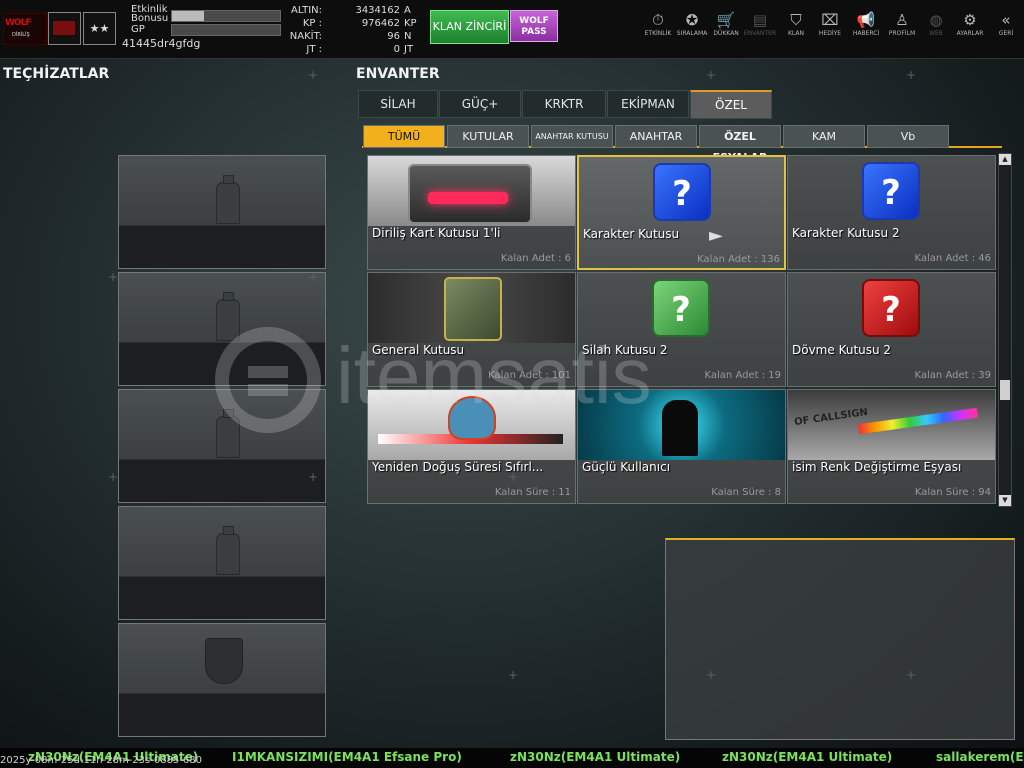  I want to click on subtab-kam: KAM, so click(824, 136).